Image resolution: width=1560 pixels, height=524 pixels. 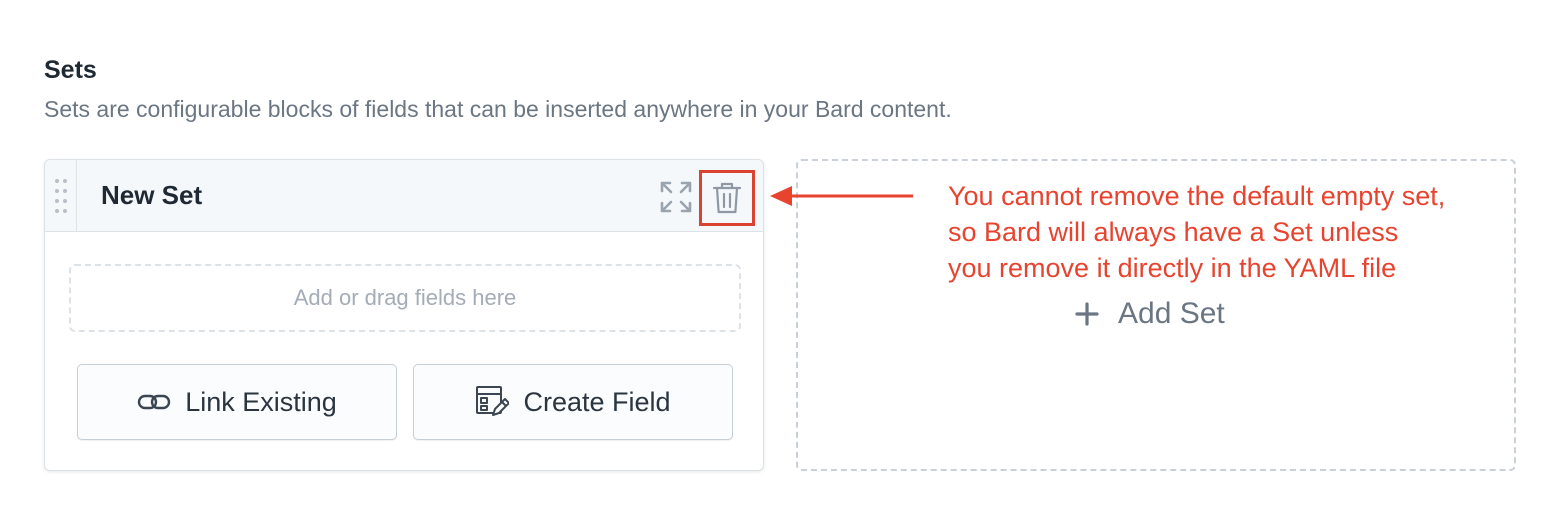 I want to click on create-field-label: Create Field, so click(x=597, y=401).